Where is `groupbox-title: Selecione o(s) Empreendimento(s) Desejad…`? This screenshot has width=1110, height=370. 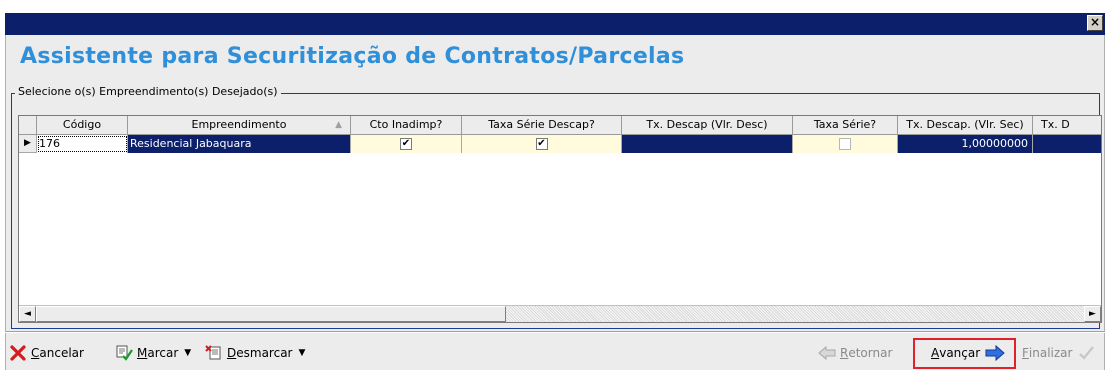
groupbox-title: Selecione o(s) Empreendimento(s) Desejad… is located at coordinates (148, 91).